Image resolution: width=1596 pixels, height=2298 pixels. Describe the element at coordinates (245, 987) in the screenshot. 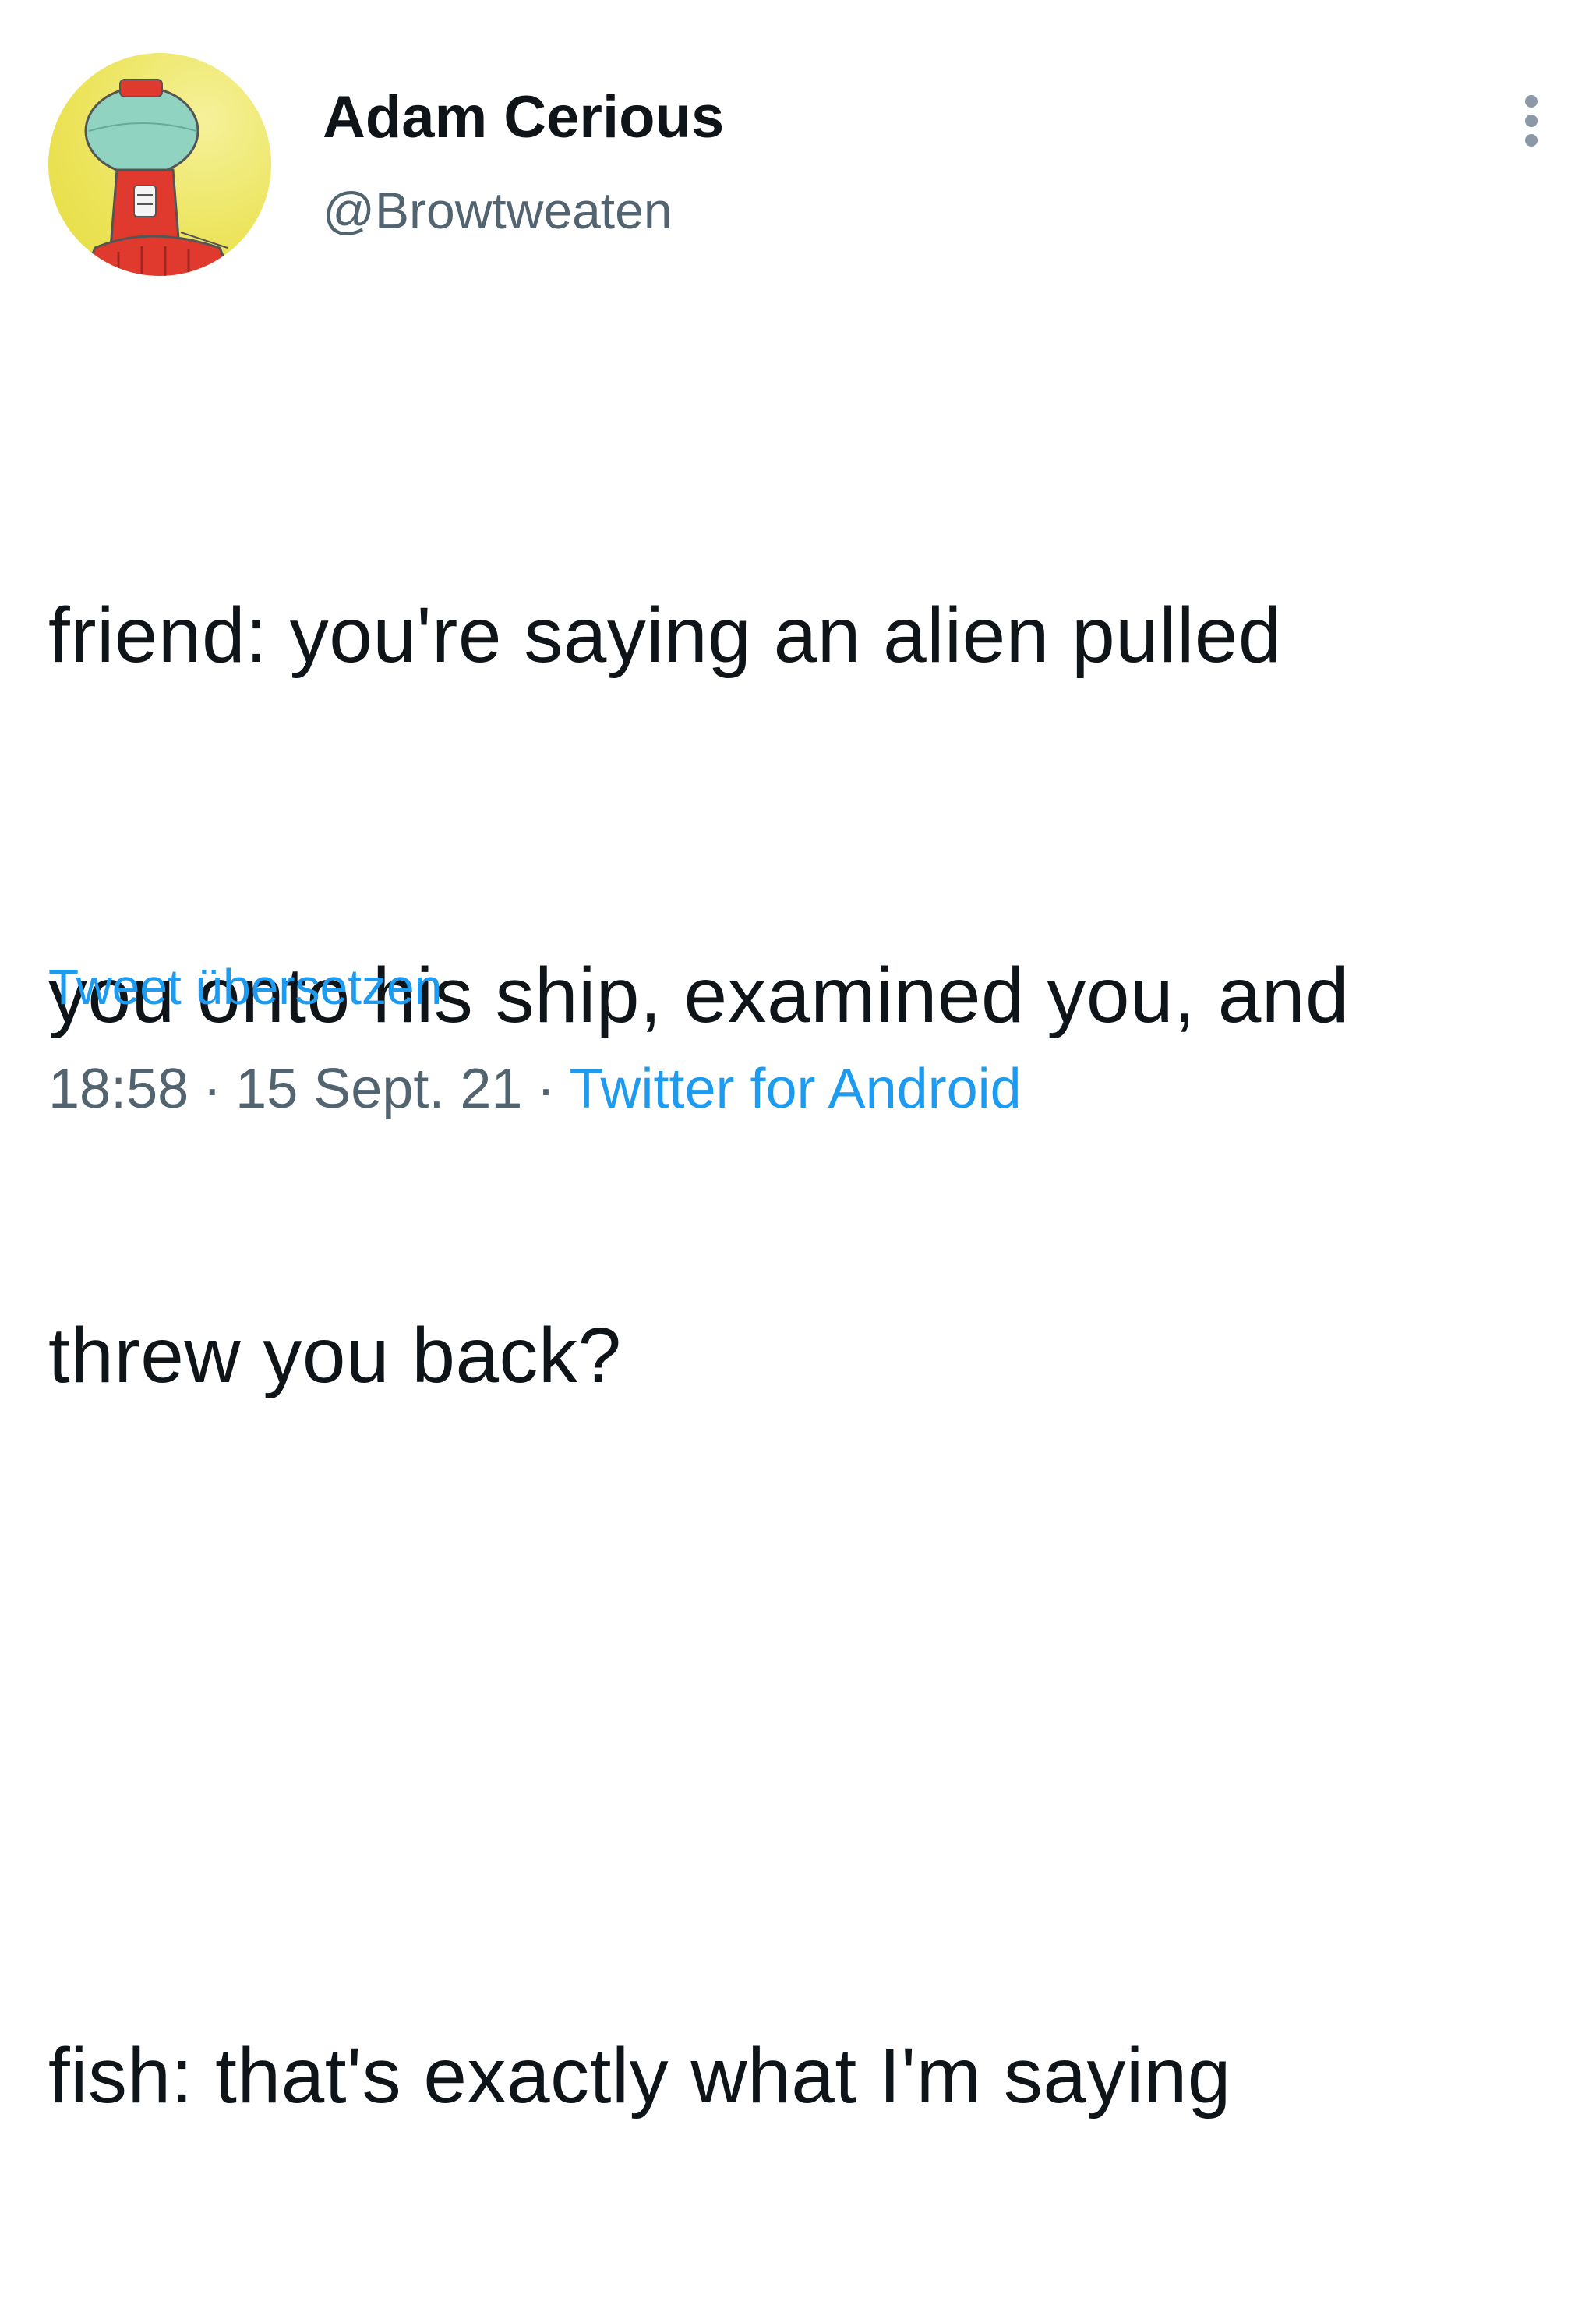

I see `translate-tweet-link: Tweet übersetzen` at that location.